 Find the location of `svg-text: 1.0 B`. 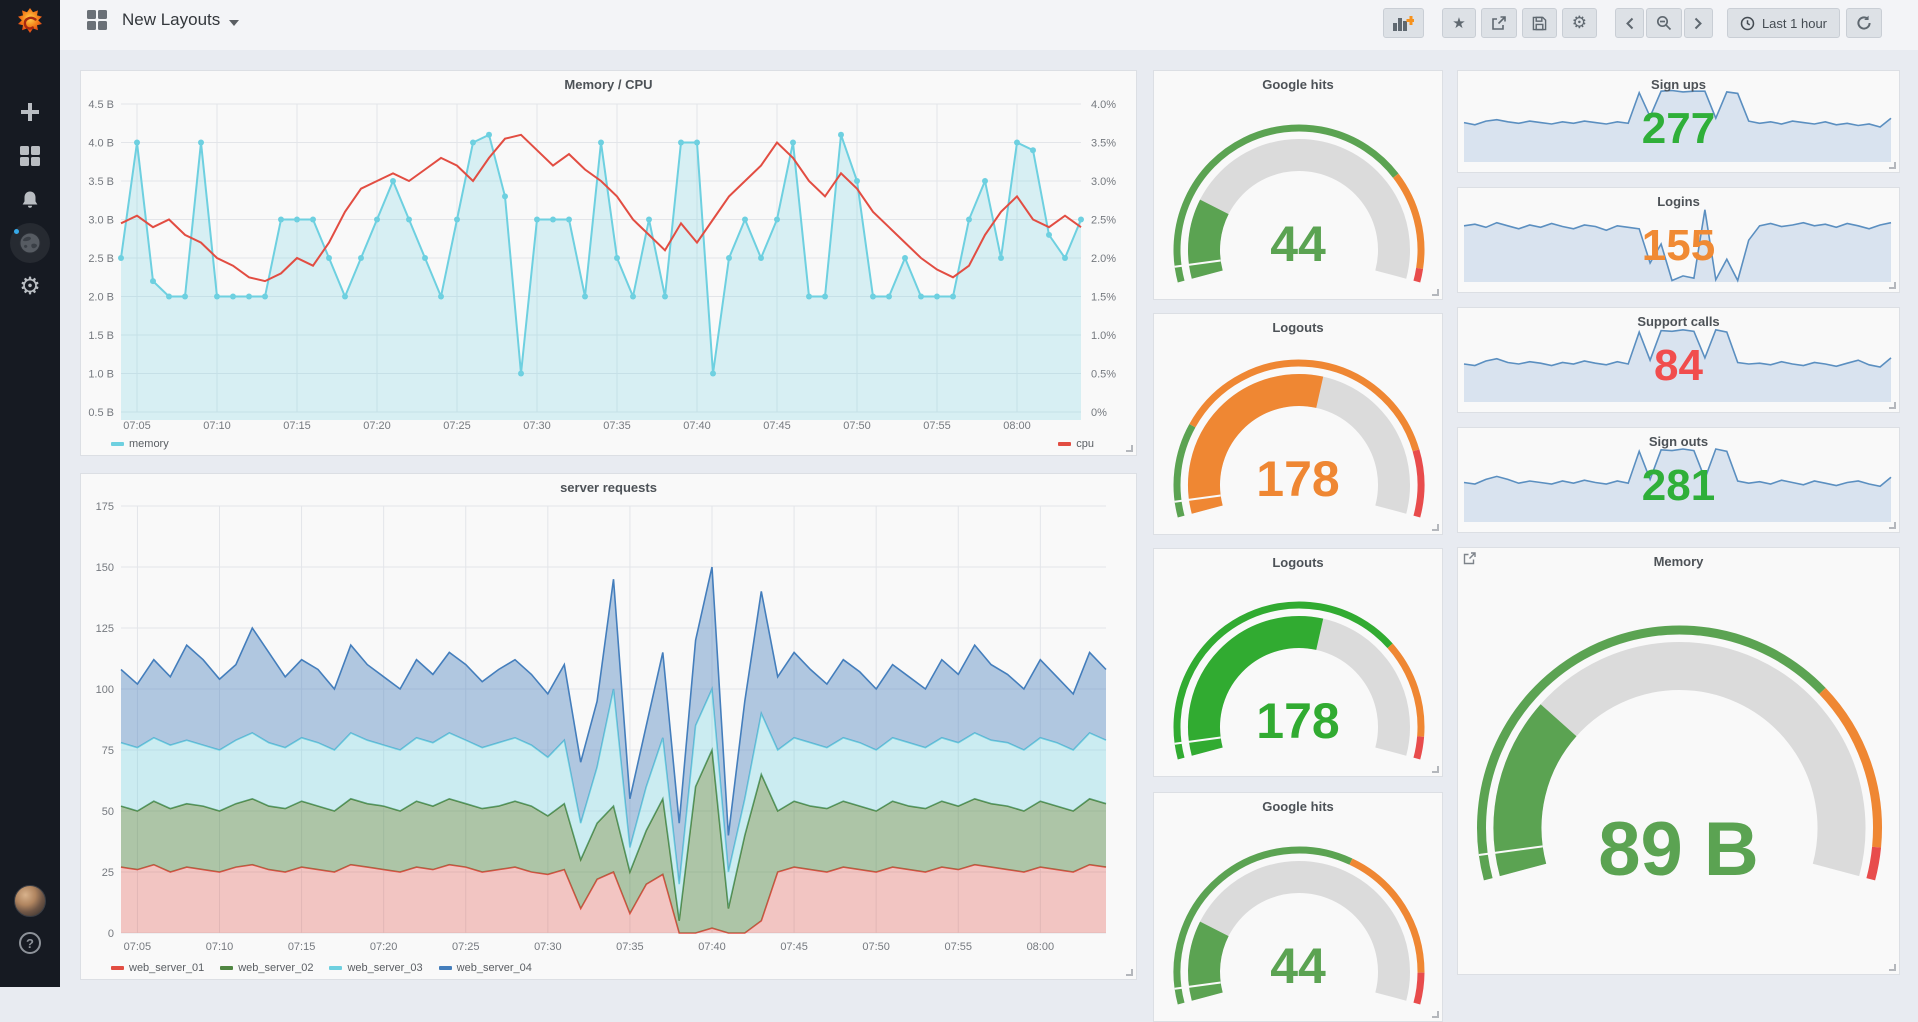

svg-text: 1.0 B is located at coordinates (101, 375).